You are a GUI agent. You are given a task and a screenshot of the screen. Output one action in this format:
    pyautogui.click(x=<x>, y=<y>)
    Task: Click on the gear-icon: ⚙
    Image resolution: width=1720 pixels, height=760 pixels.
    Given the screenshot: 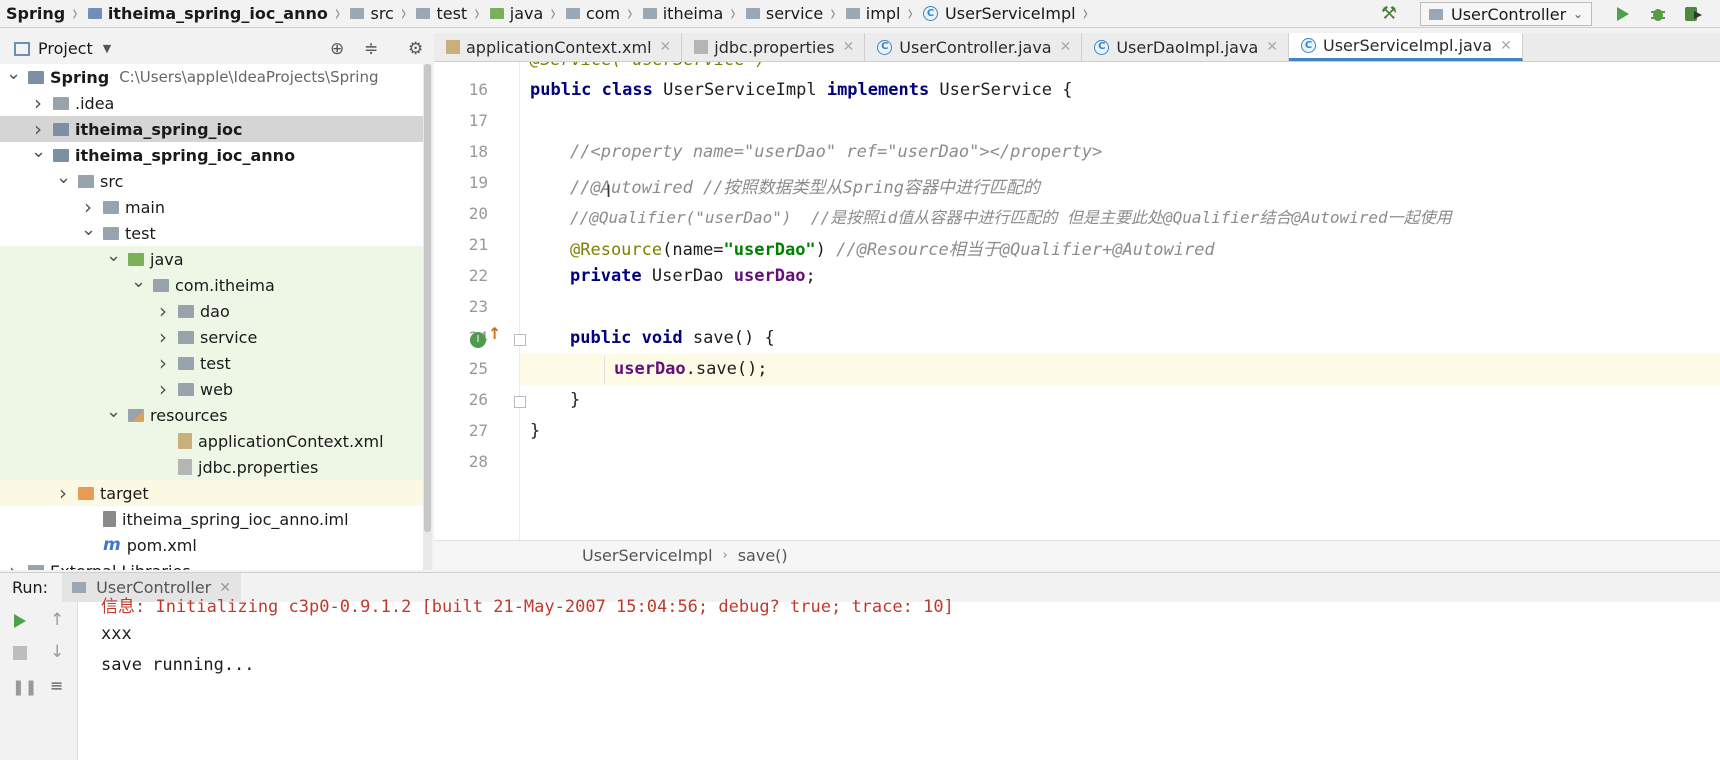 What is the action you would take?
    pyautogui.click(x=415, y=49)
    